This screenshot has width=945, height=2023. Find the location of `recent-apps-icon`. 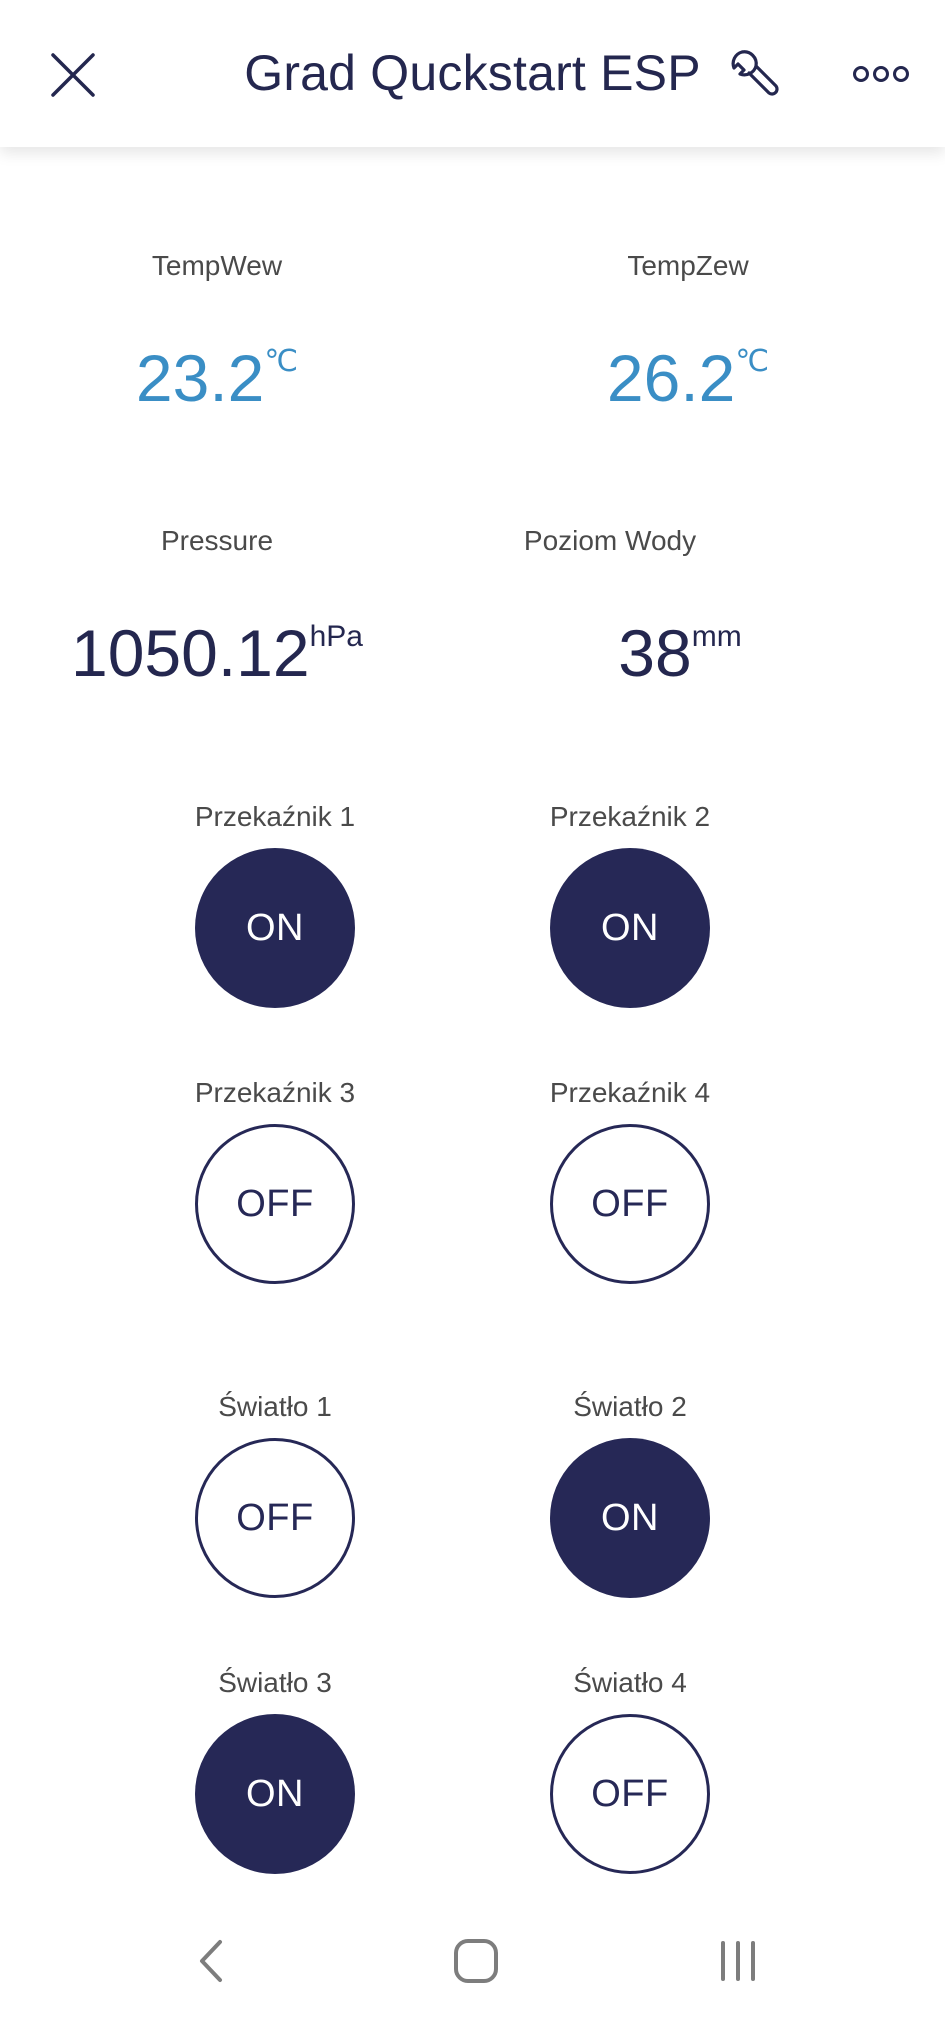

recent-apps-icon is located at coordinates (738, 1961).